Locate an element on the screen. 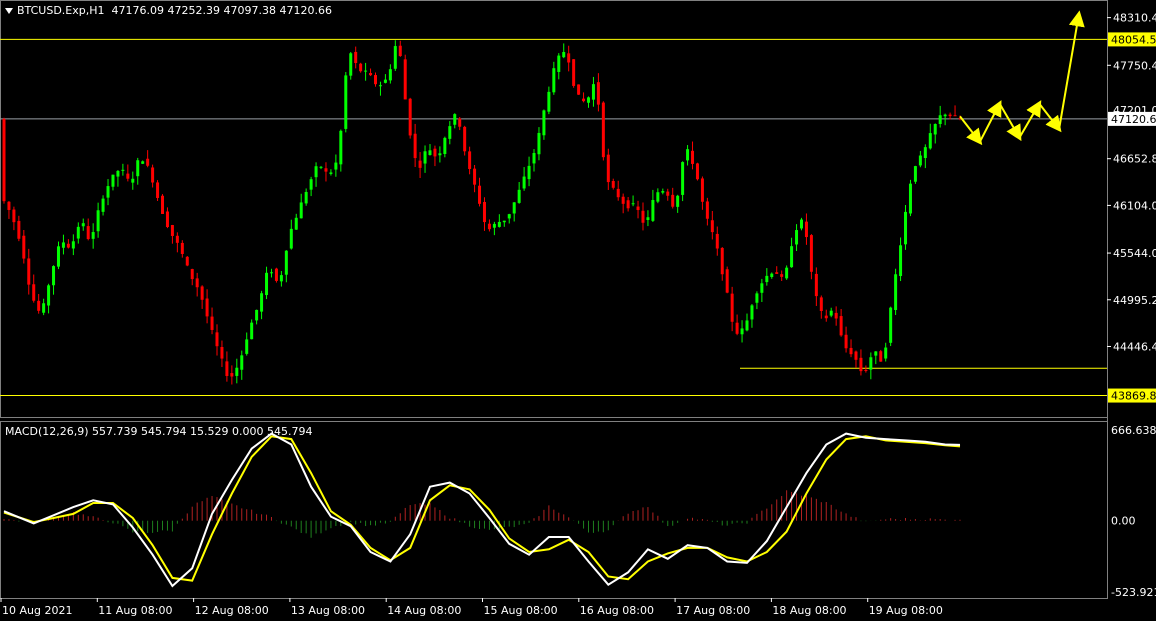 The width and height of the screenshot is (1156, 621). macd-axis: 666.638 0.00 -523.921 is located at coordinates (1133, 511).